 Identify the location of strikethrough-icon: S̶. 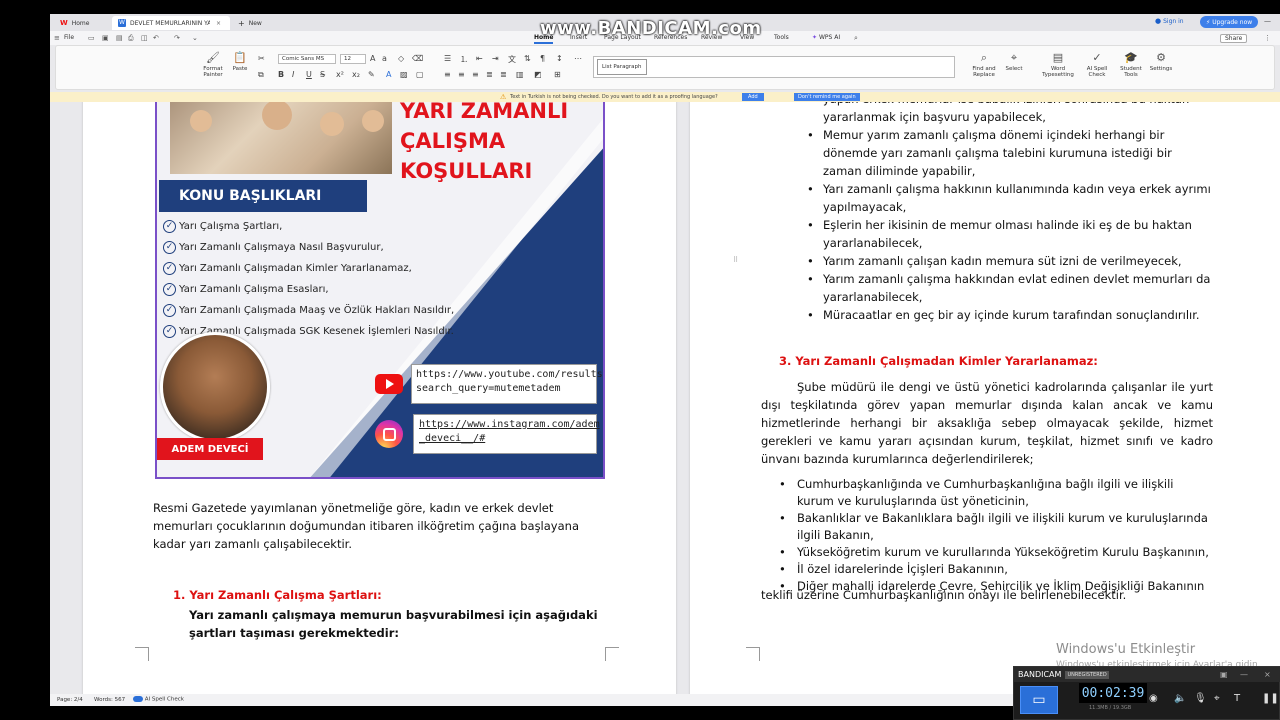
(322, 74).